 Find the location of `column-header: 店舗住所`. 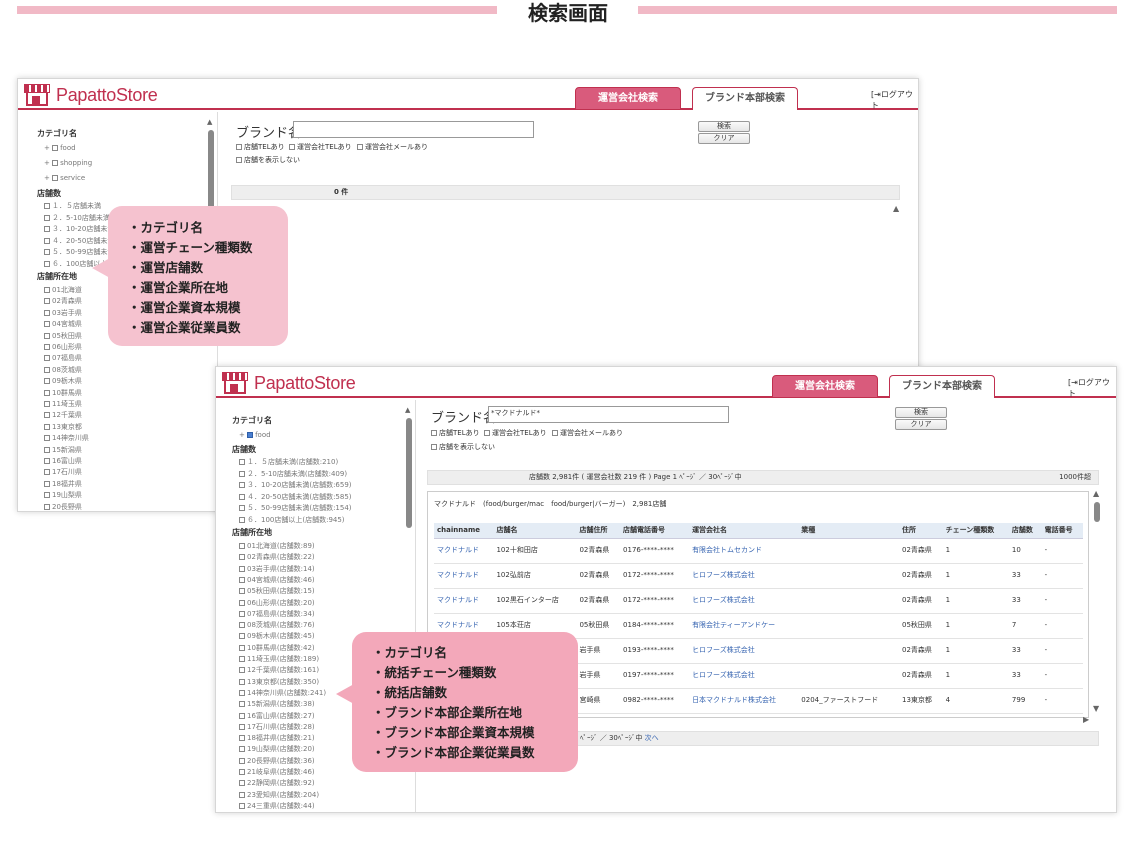

column-header: 店舗住所 is located at coordinates (598, 531).